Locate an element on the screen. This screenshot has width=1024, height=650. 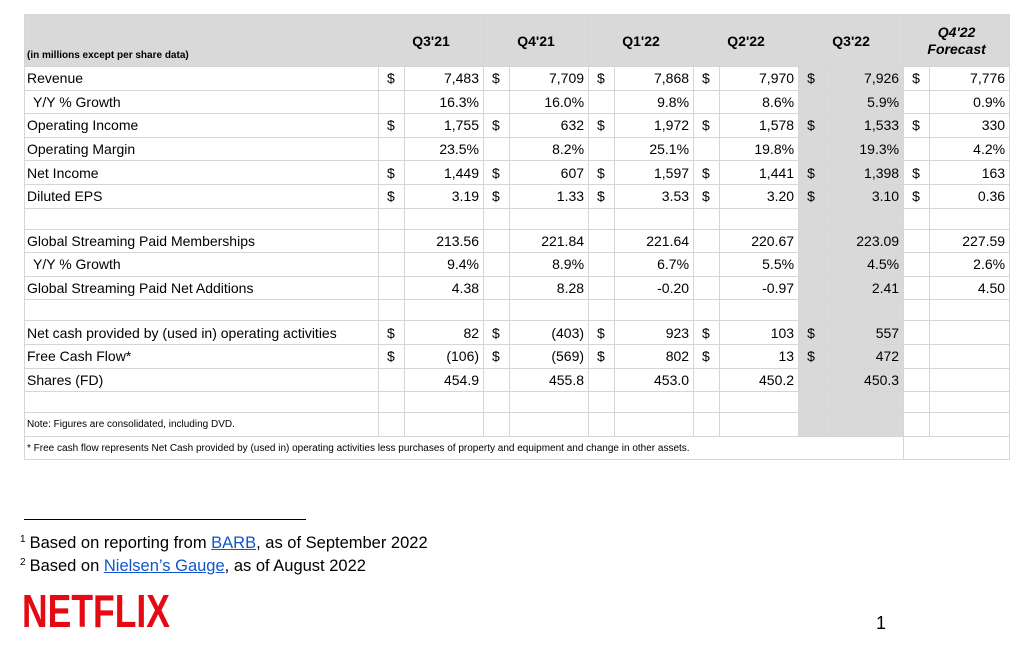
value-cell: 220.67 is located at coordinates (759, 241).